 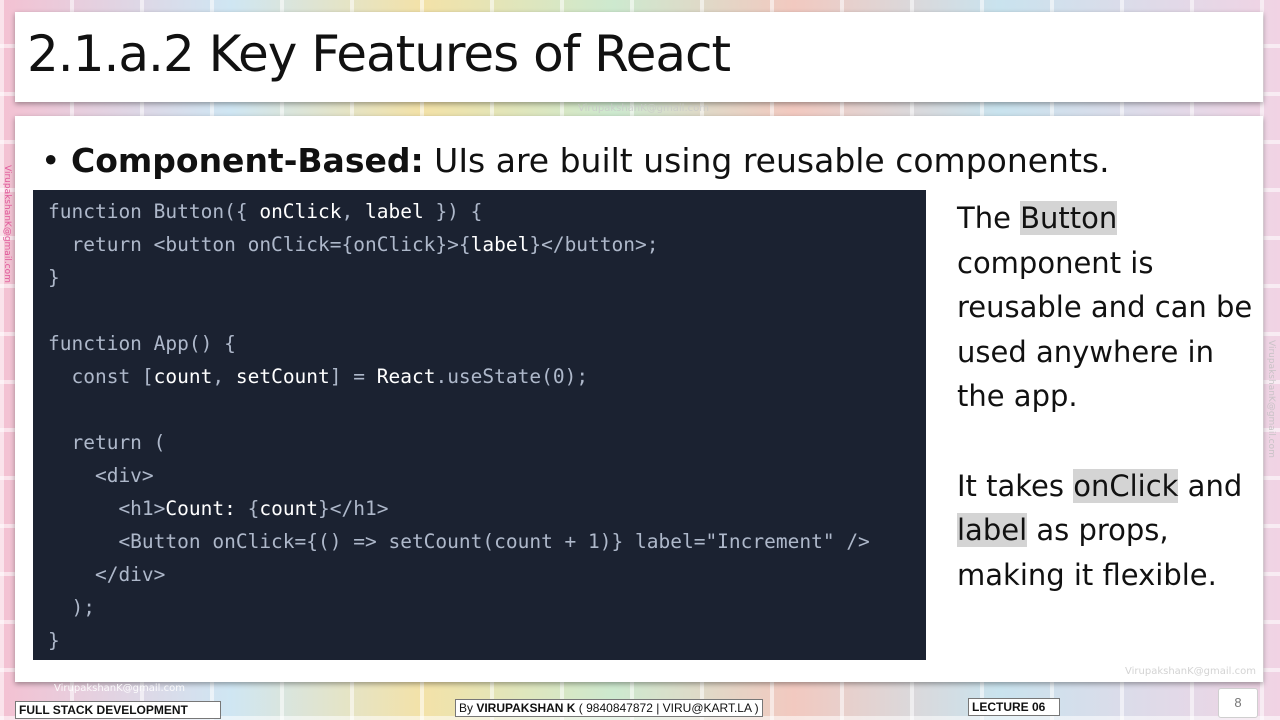 I want to click on footer-course: FULL STACK DEVELOPMENT, so click(x=118, y=710).